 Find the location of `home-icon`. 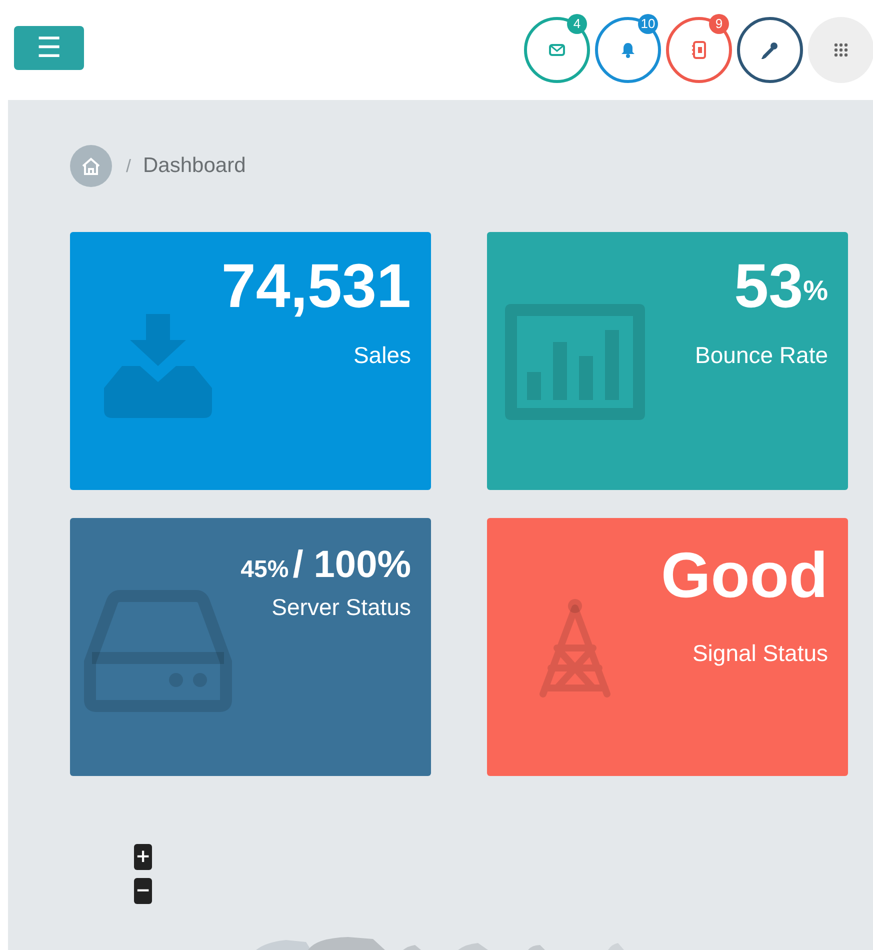

home-icon is located at coordinates (91, 166).